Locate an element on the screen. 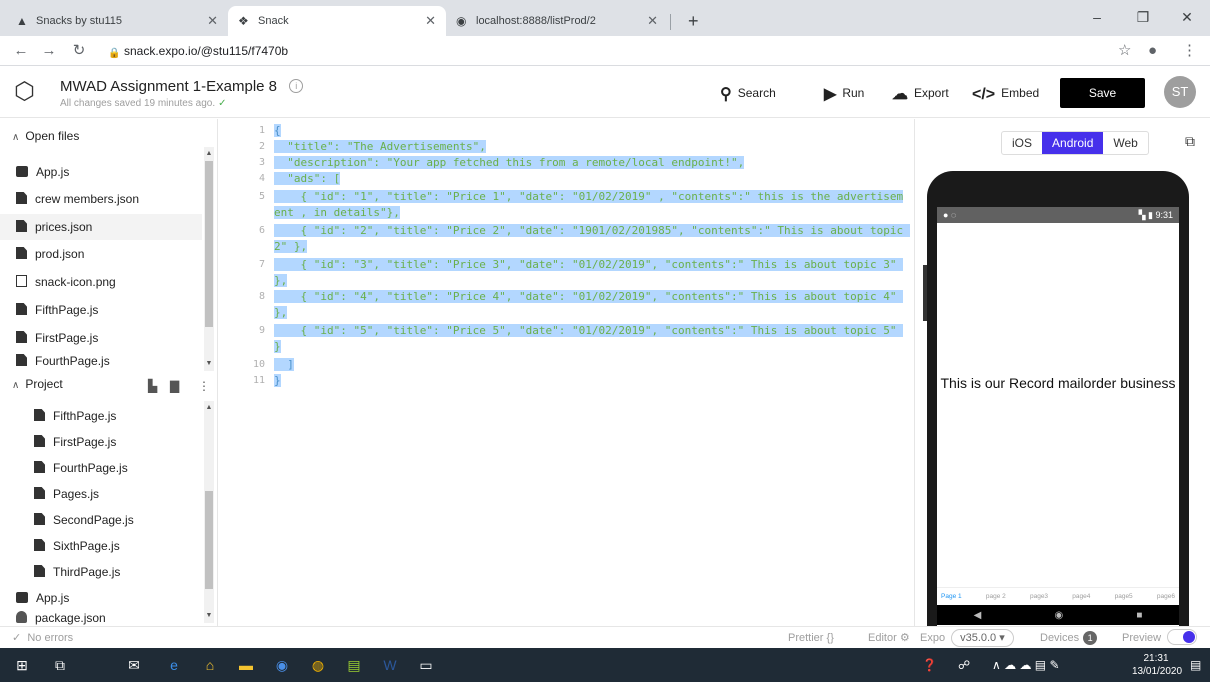 Image resolution: width=1210 pixels, height=682 pixels. chevron-up-icon: ∧ is located at coordinates (16, 385).